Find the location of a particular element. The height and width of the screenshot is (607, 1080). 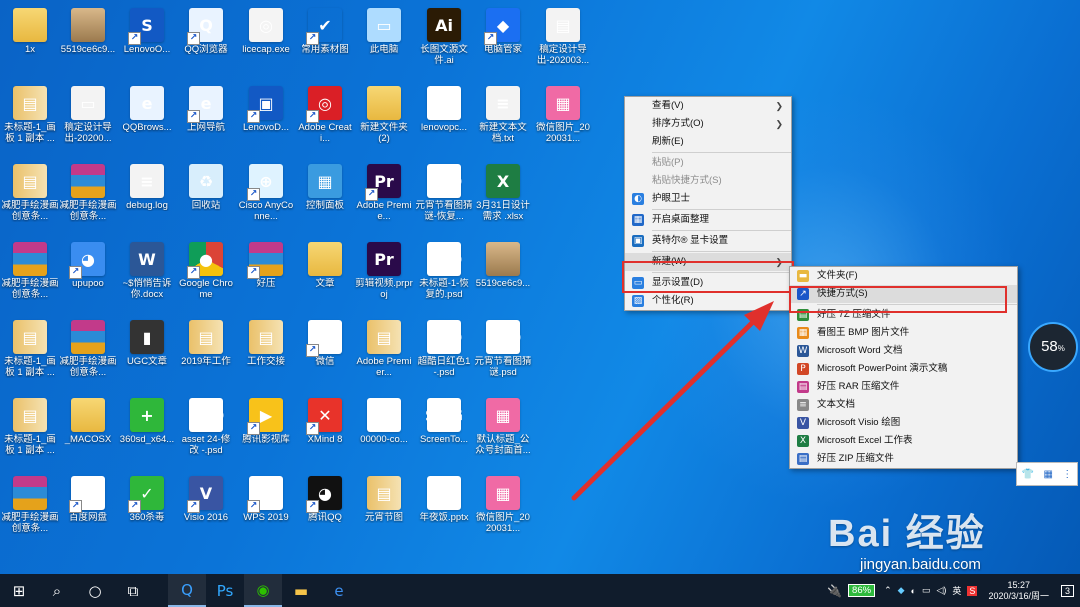

shield-tray-icon: ◆ is located at coordinates (901, 590).